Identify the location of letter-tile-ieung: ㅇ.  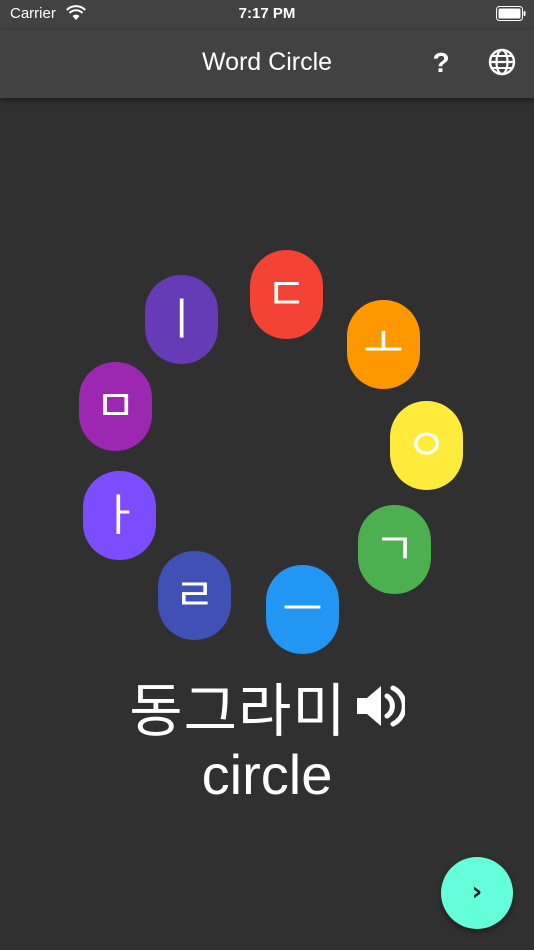
(426, 445).